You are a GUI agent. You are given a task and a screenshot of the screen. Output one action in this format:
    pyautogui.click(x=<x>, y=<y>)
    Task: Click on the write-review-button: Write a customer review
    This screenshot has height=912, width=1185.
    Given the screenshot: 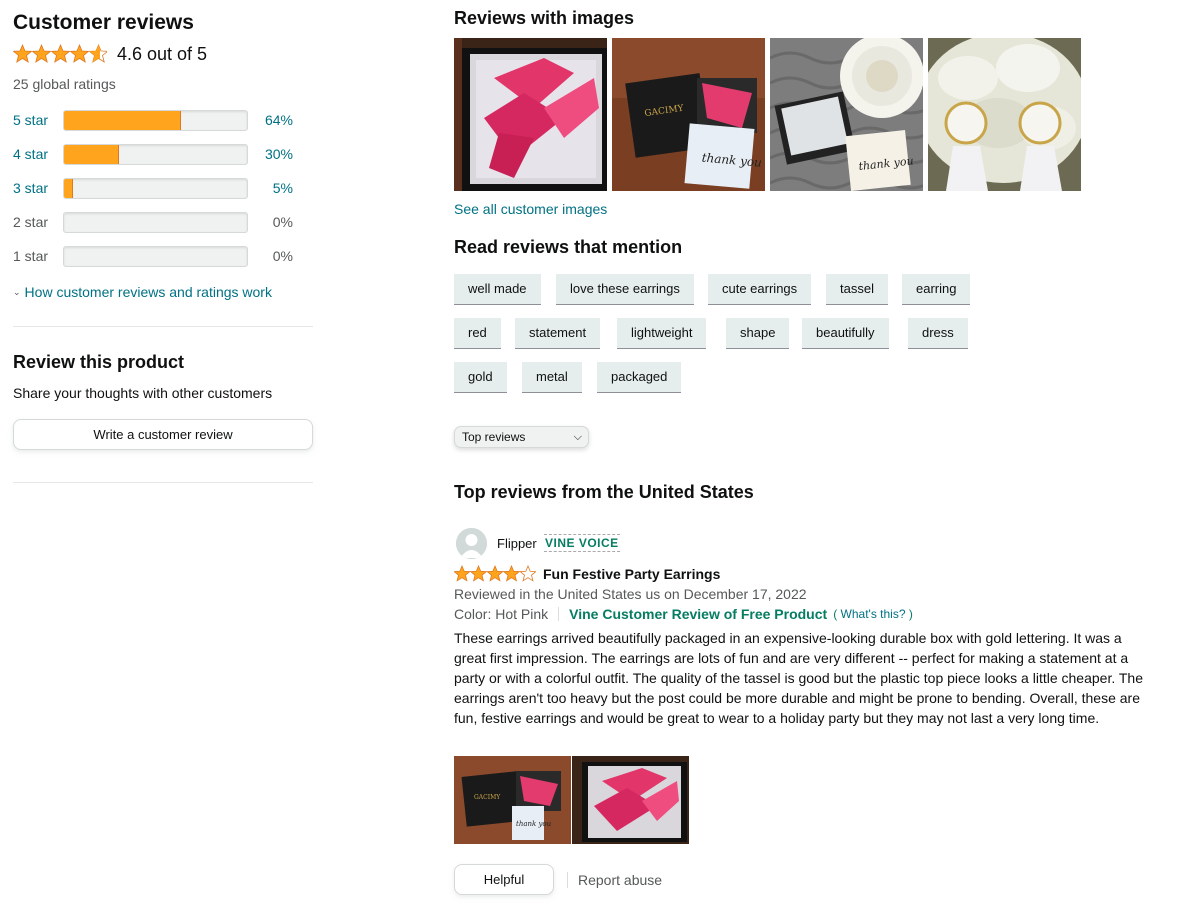 What is the action you would take?
    pyautogui.click(x=163, y=434)
    